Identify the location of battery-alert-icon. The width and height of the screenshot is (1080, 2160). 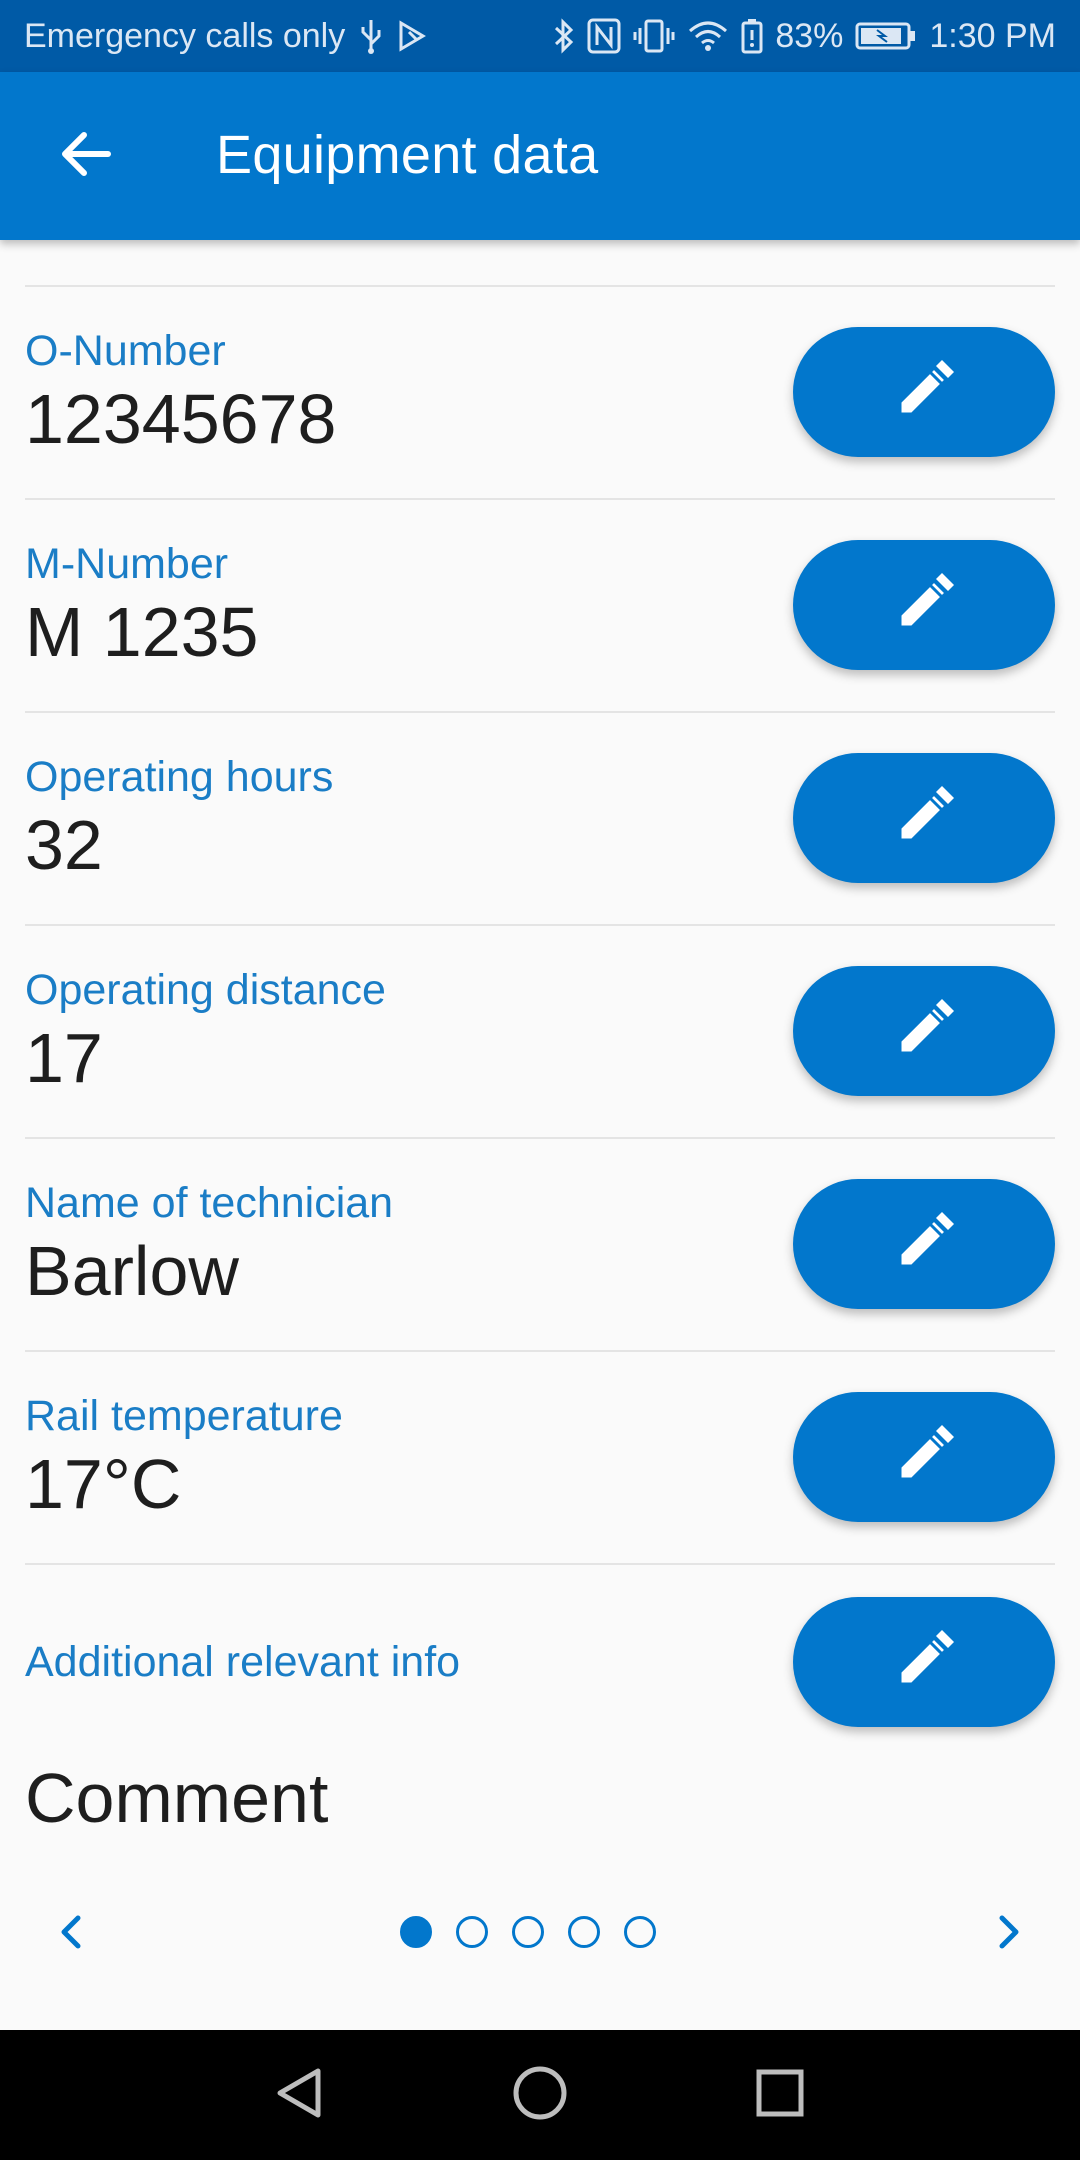
(752, 36).